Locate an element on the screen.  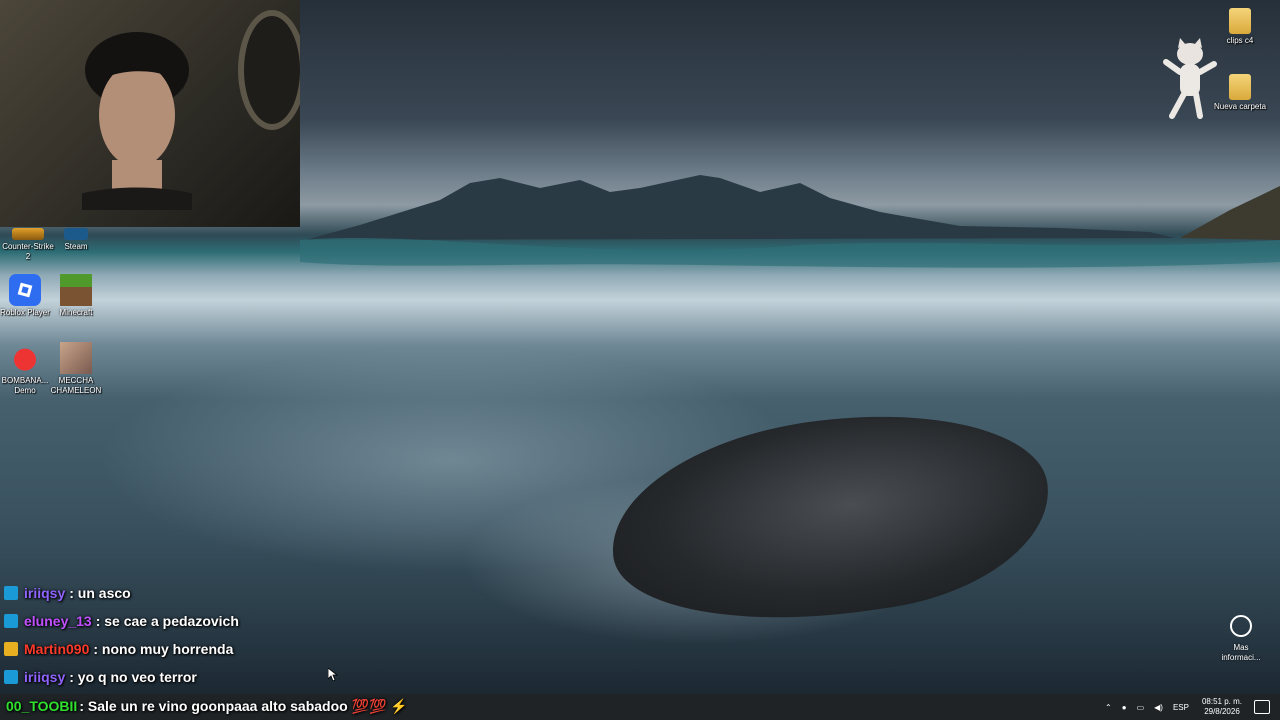
volume-icon: ◀) is located at coordinates (1158, 707).